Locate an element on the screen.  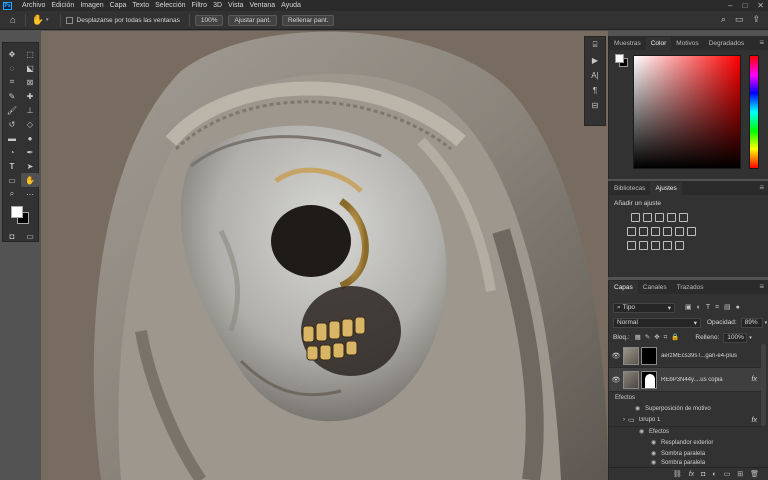
menu-filtro: Filtro is located at coordinates (200, 5).